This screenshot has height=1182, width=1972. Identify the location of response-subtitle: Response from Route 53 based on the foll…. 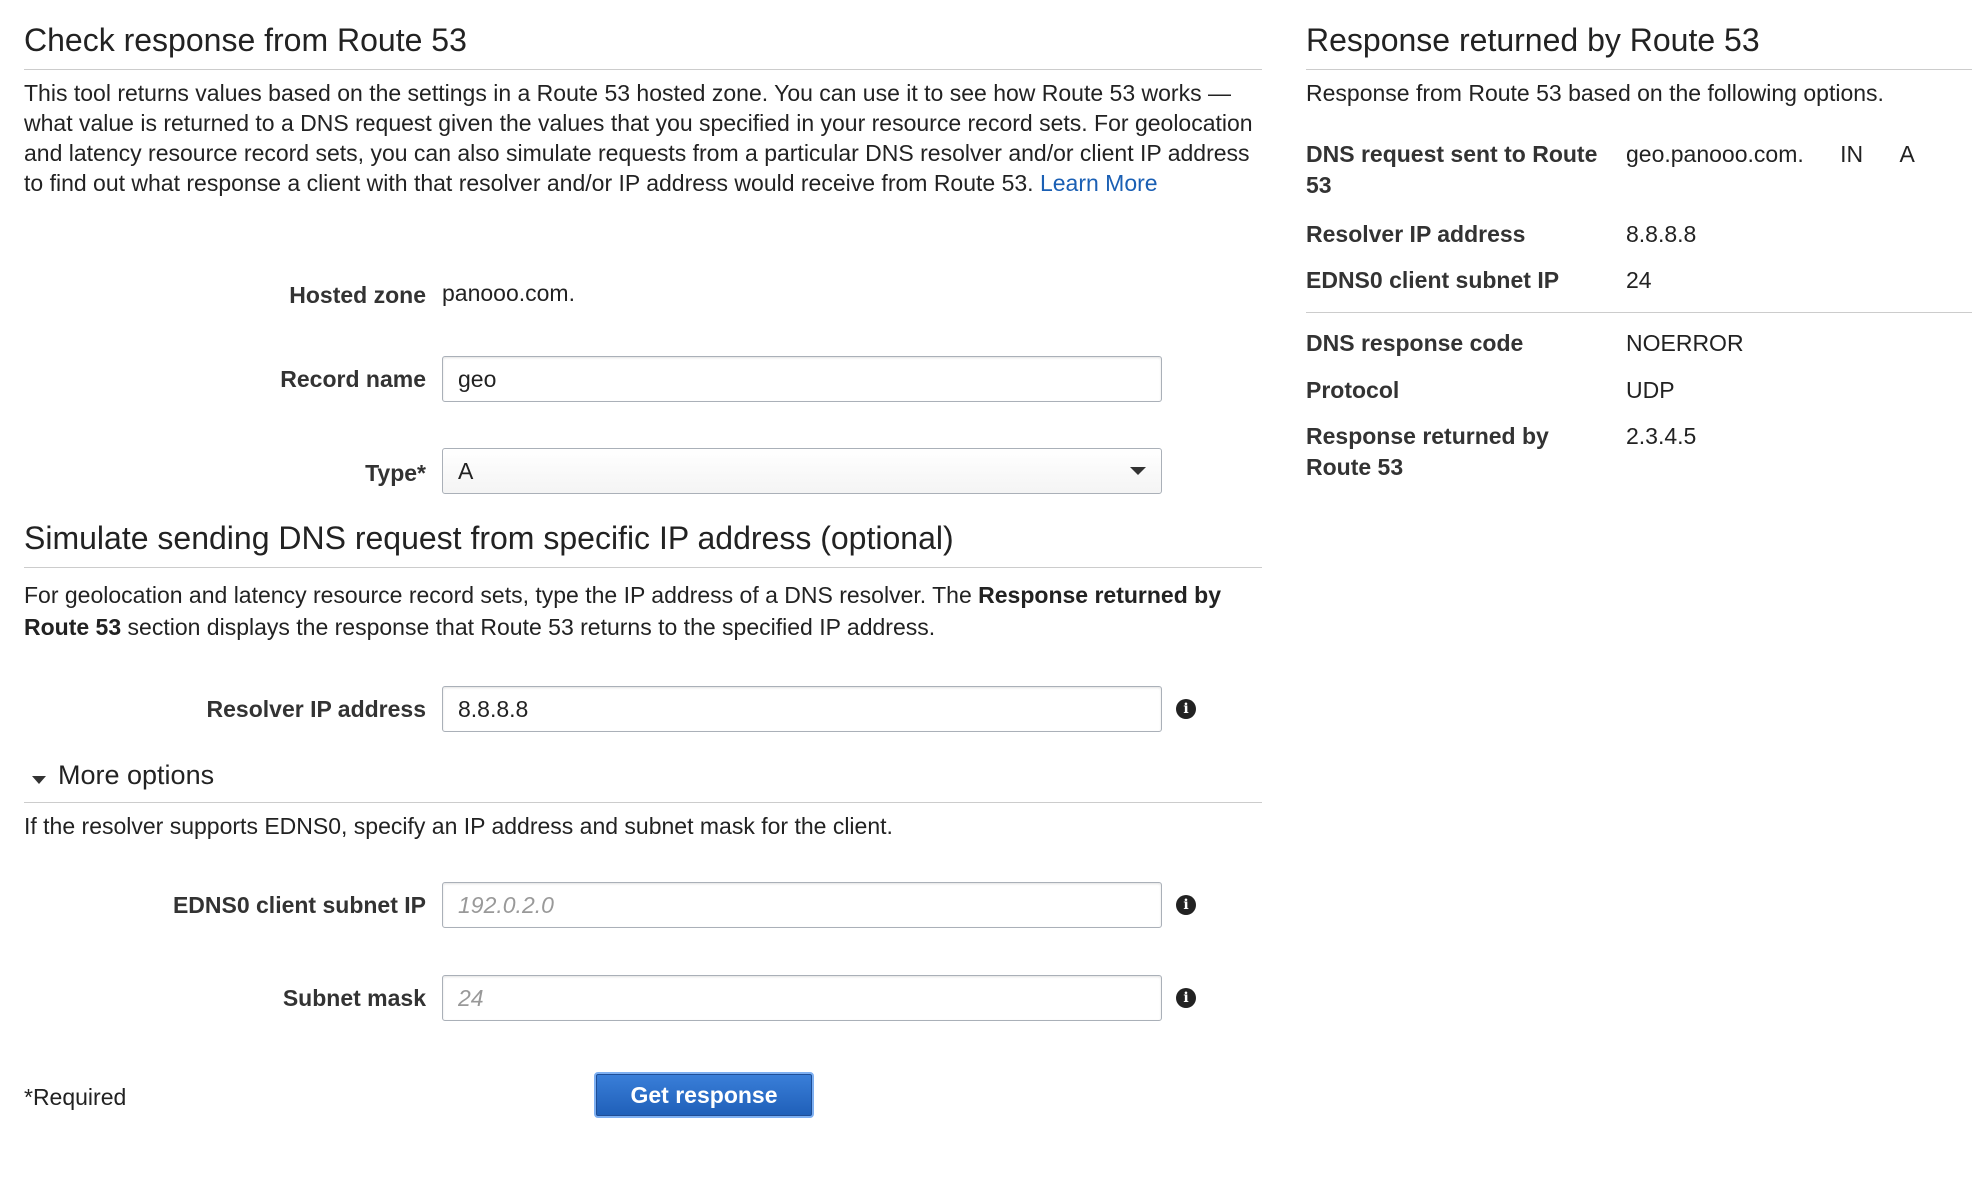
(1595, 93).